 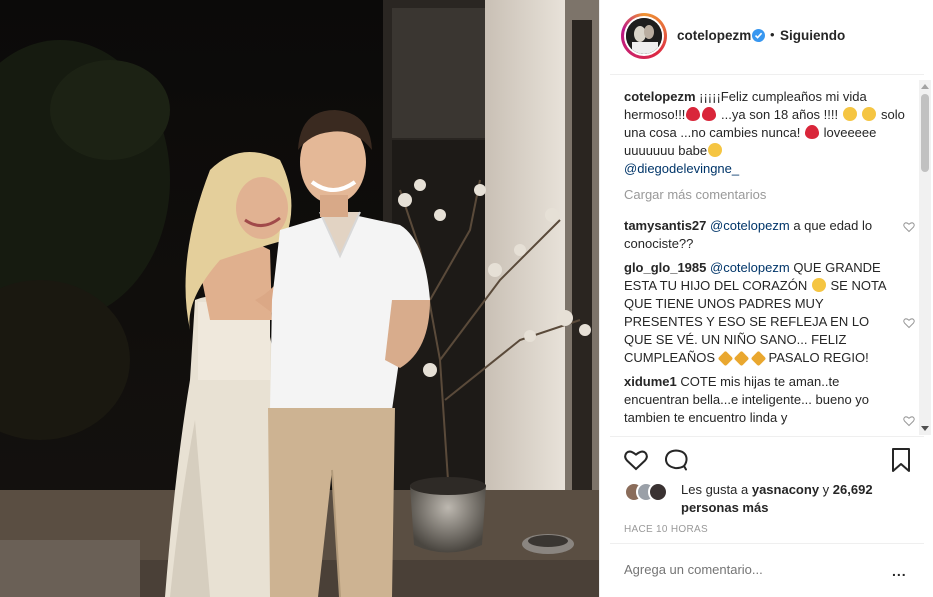 What do you see at coordinates (714, 35) in the screenshot?
I see `header-username: cotelopezm` at bounding box center [714, 35].